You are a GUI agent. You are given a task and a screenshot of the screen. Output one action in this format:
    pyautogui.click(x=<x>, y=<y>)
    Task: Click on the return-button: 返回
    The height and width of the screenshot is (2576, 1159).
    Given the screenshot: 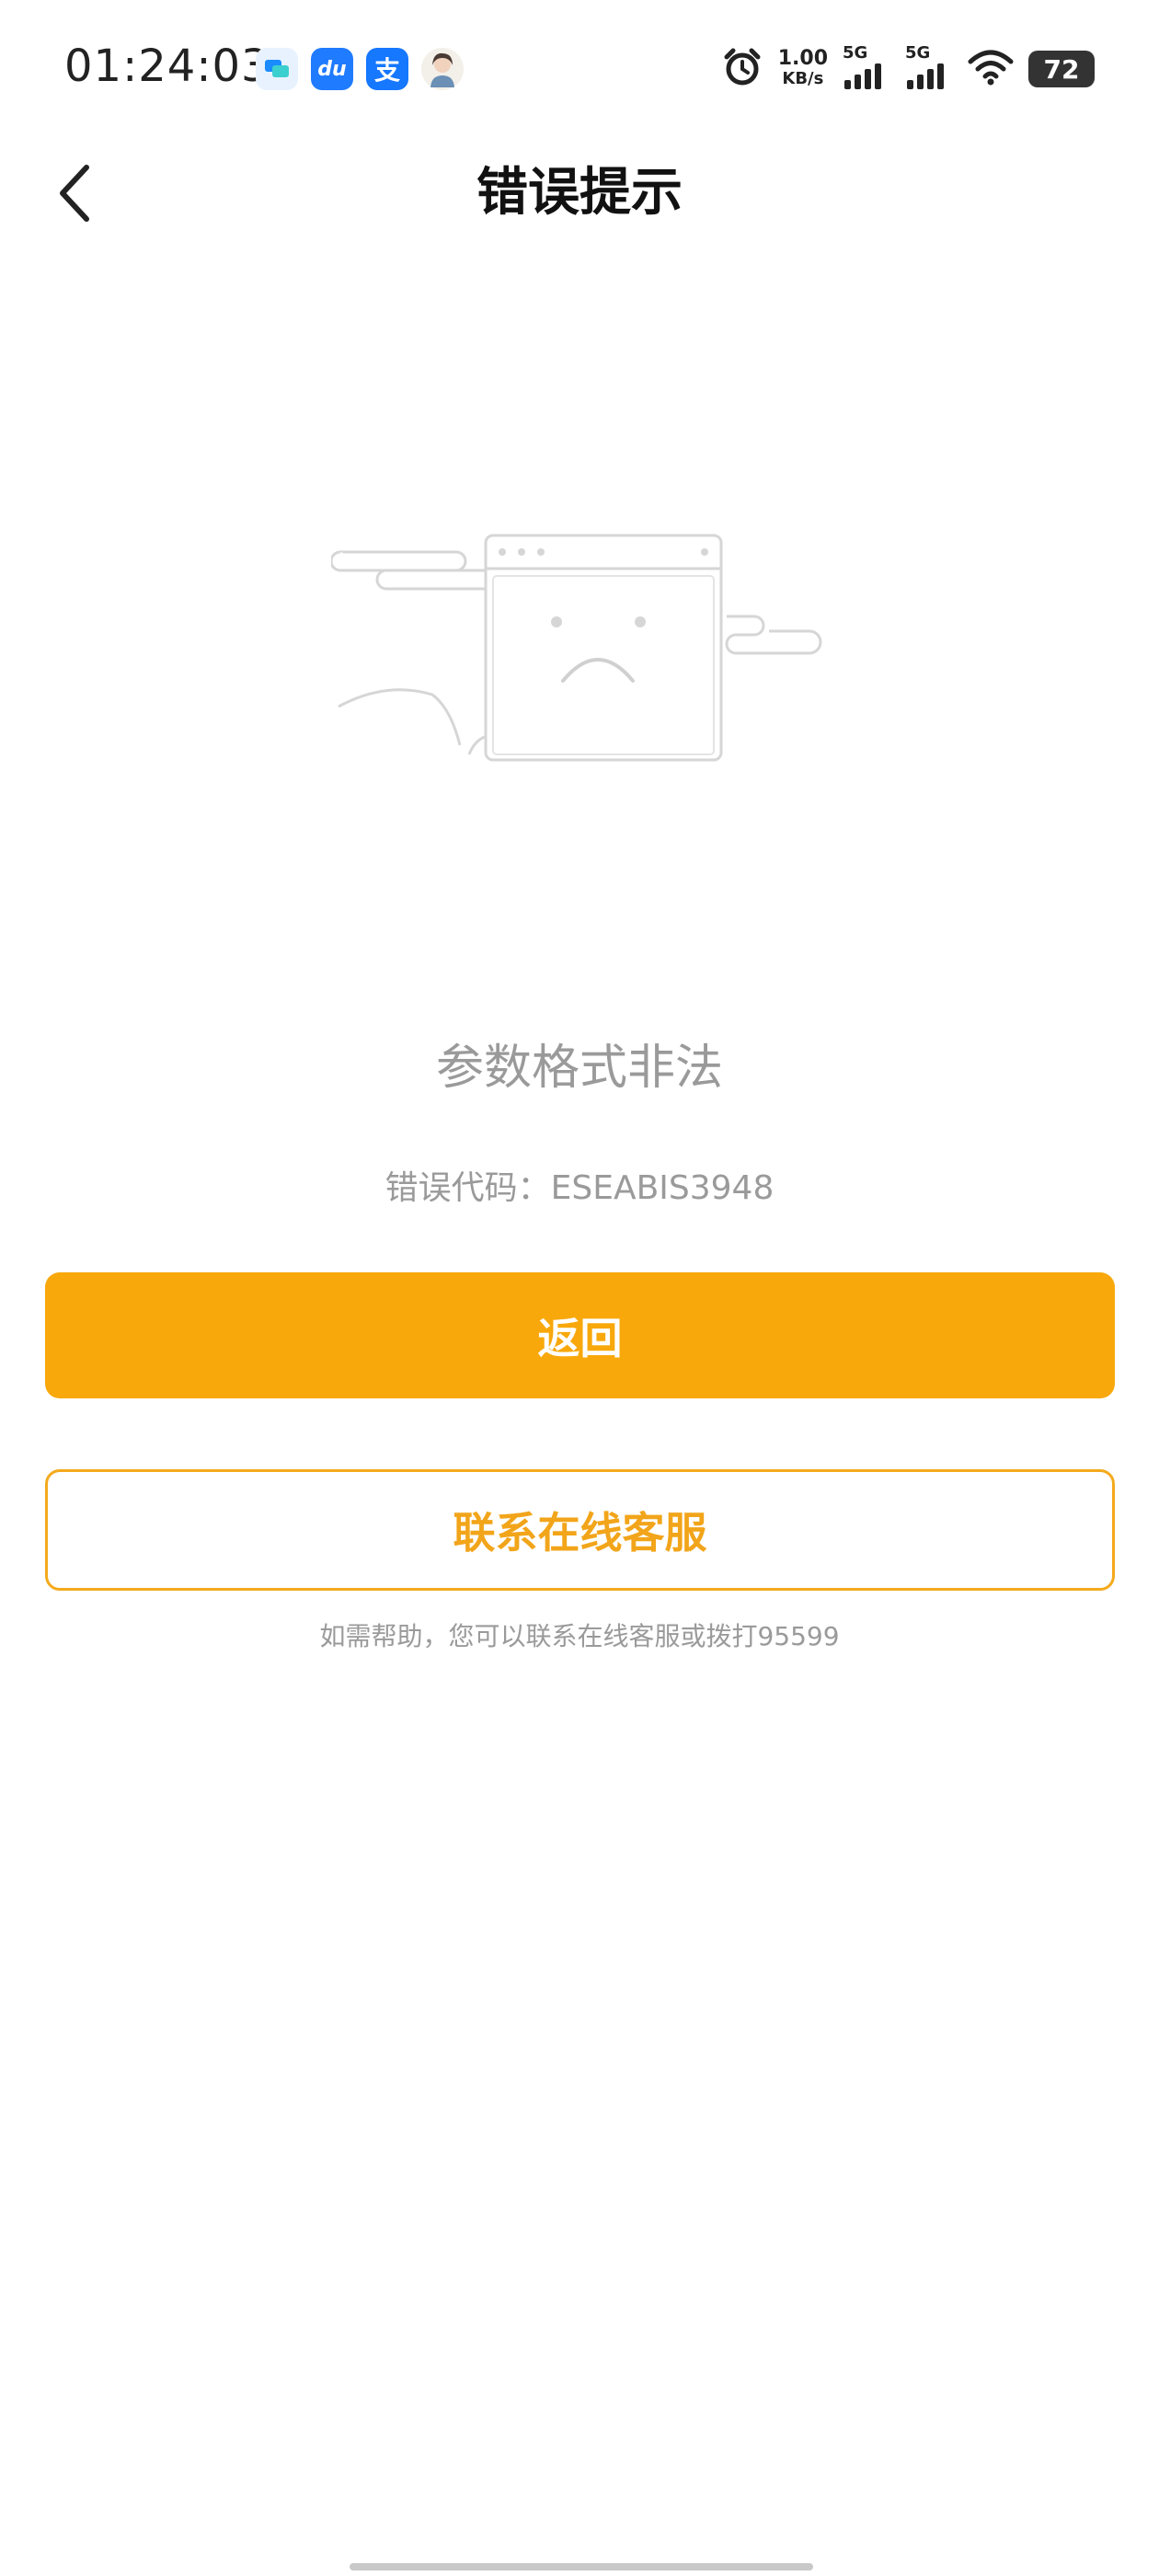 What is the action you would take?
    pyautogui.click(x=580, y=1335)
    